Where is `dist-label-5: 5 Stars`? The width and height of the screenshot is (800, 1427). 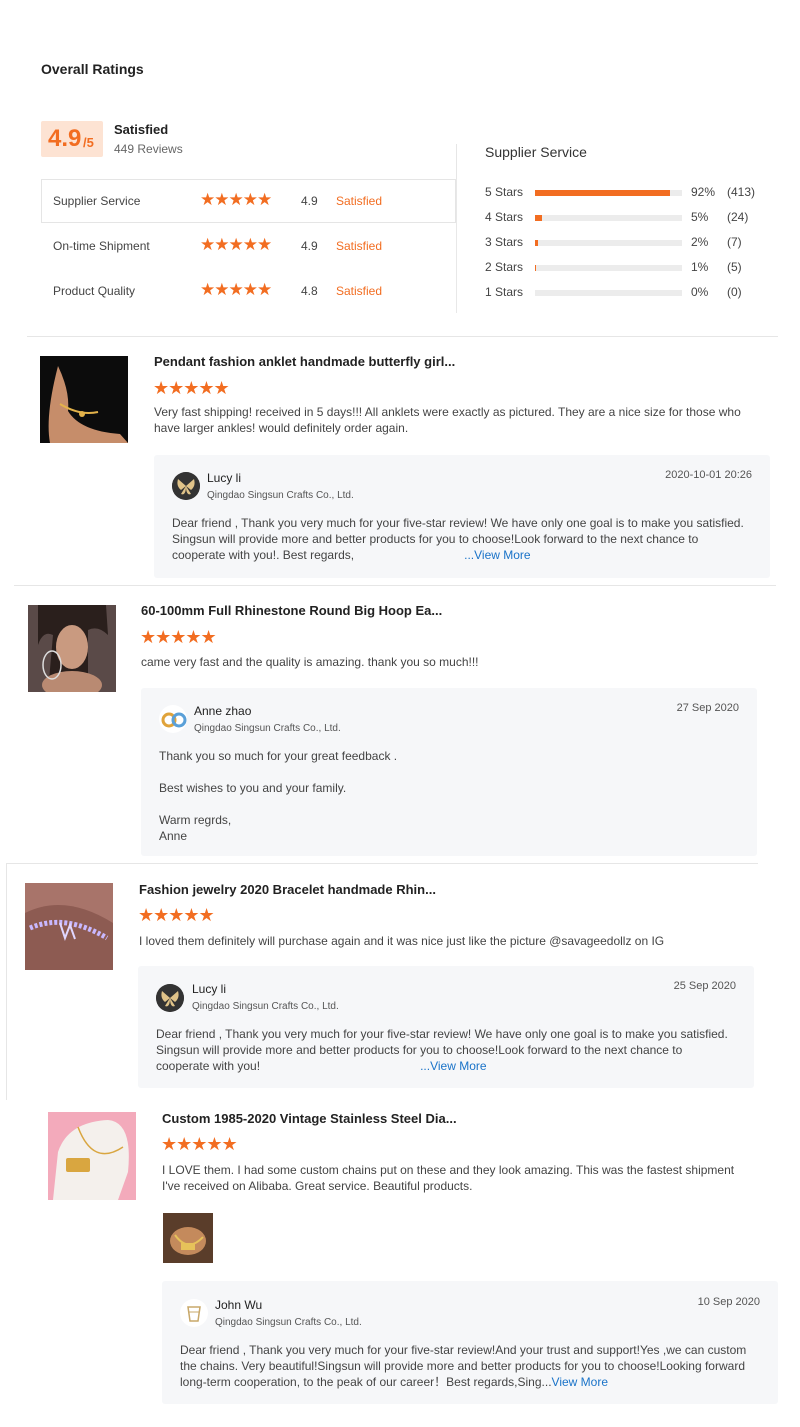 dist-label-5: 5 Stars is located at coordinates (504, 192).